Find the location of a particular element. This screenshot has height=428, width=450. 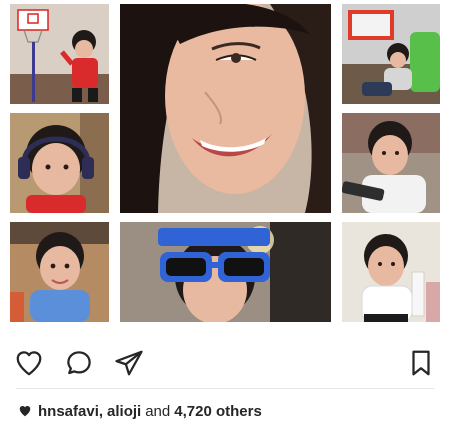

likes-summary: hnsafavi, alioji and 4,720 others is located at coordinates (140, 411).